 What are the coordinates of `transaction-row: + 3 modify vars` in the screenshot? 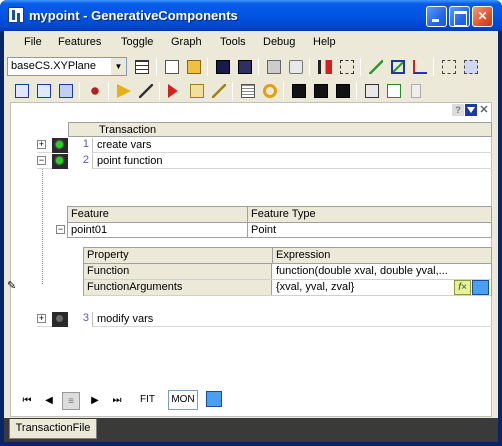 It's located at (264, 319).